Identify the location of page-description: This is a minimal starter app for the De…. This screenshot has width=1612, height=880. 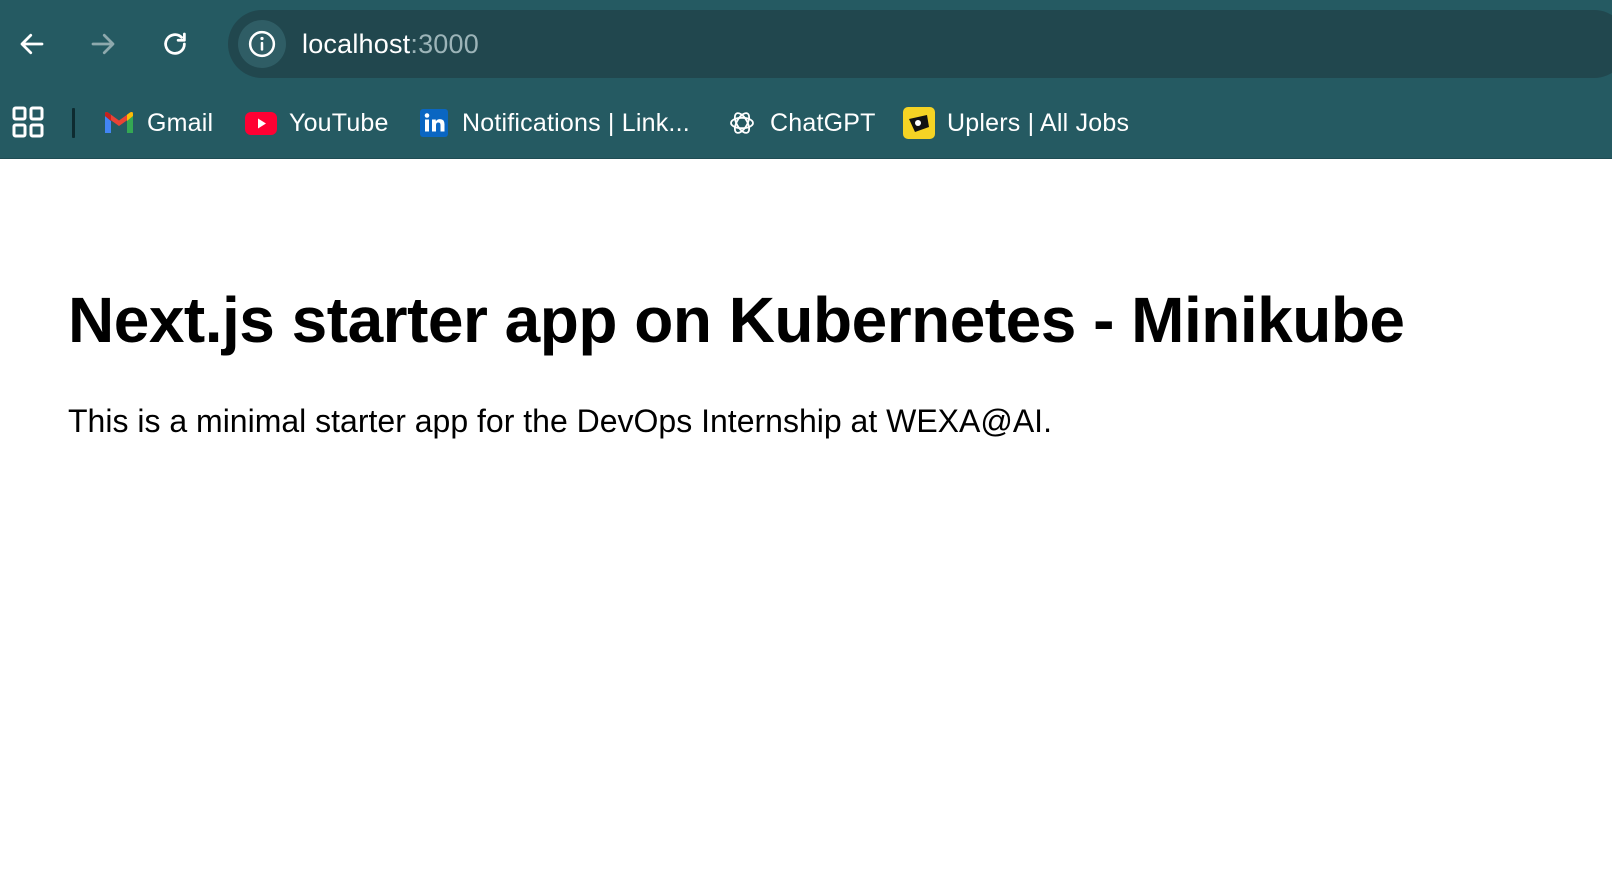
(560, 421).